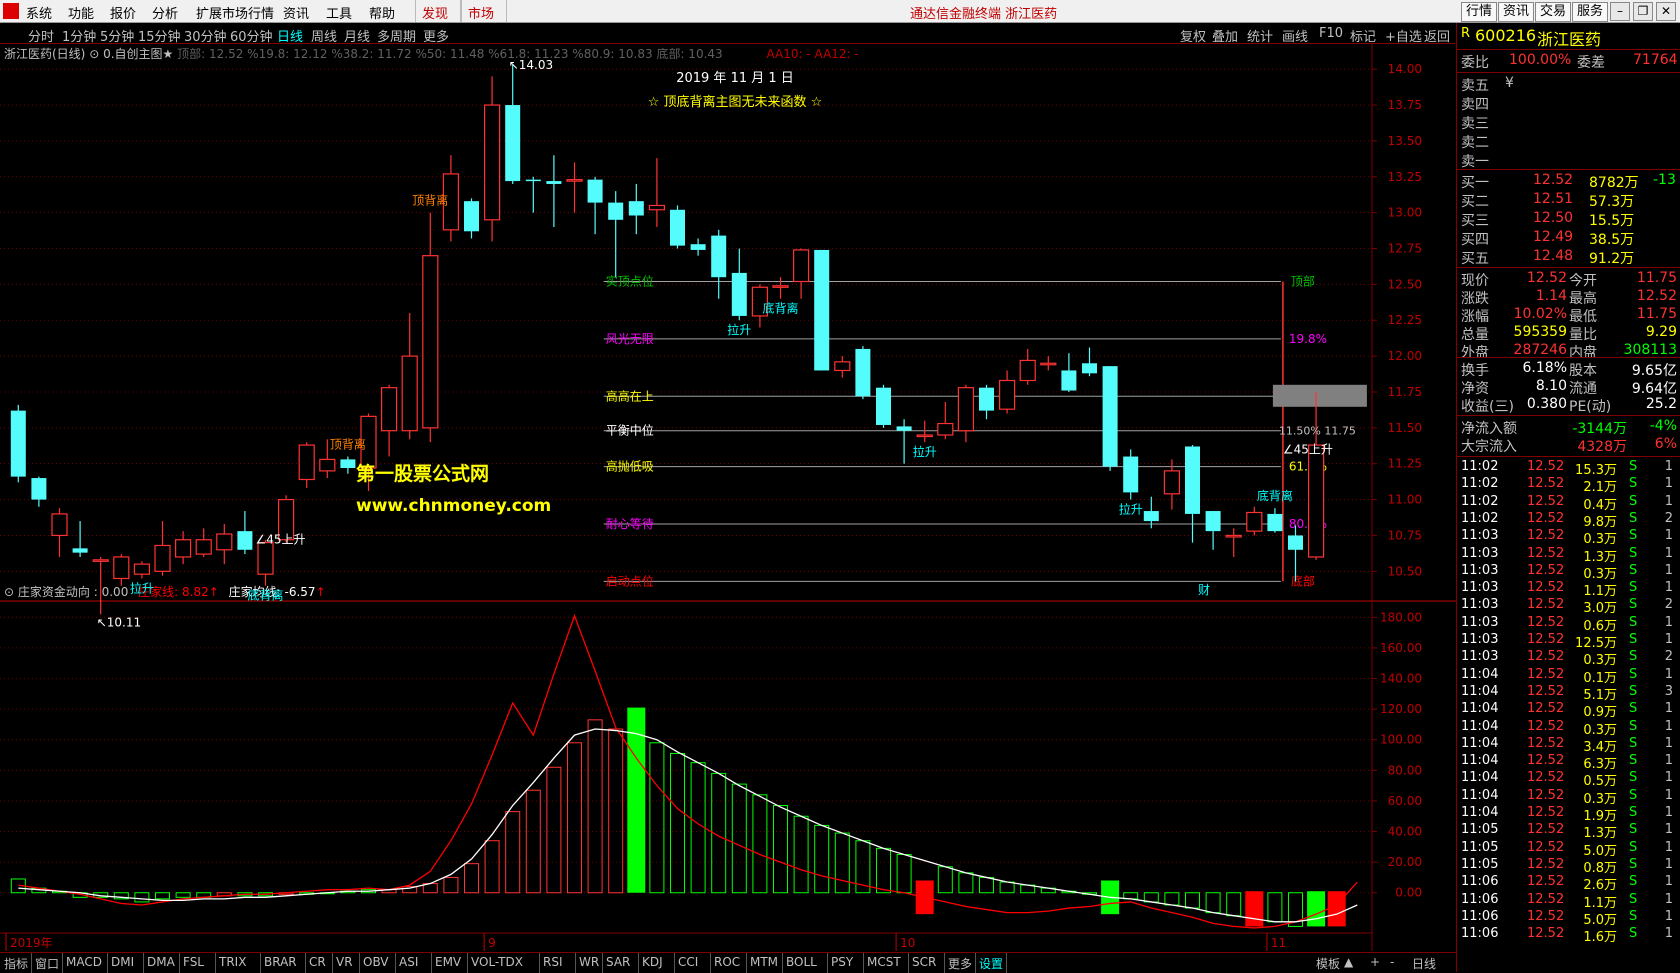  I want to click on bottom-tab-obv: OBV, so click(376, 962).